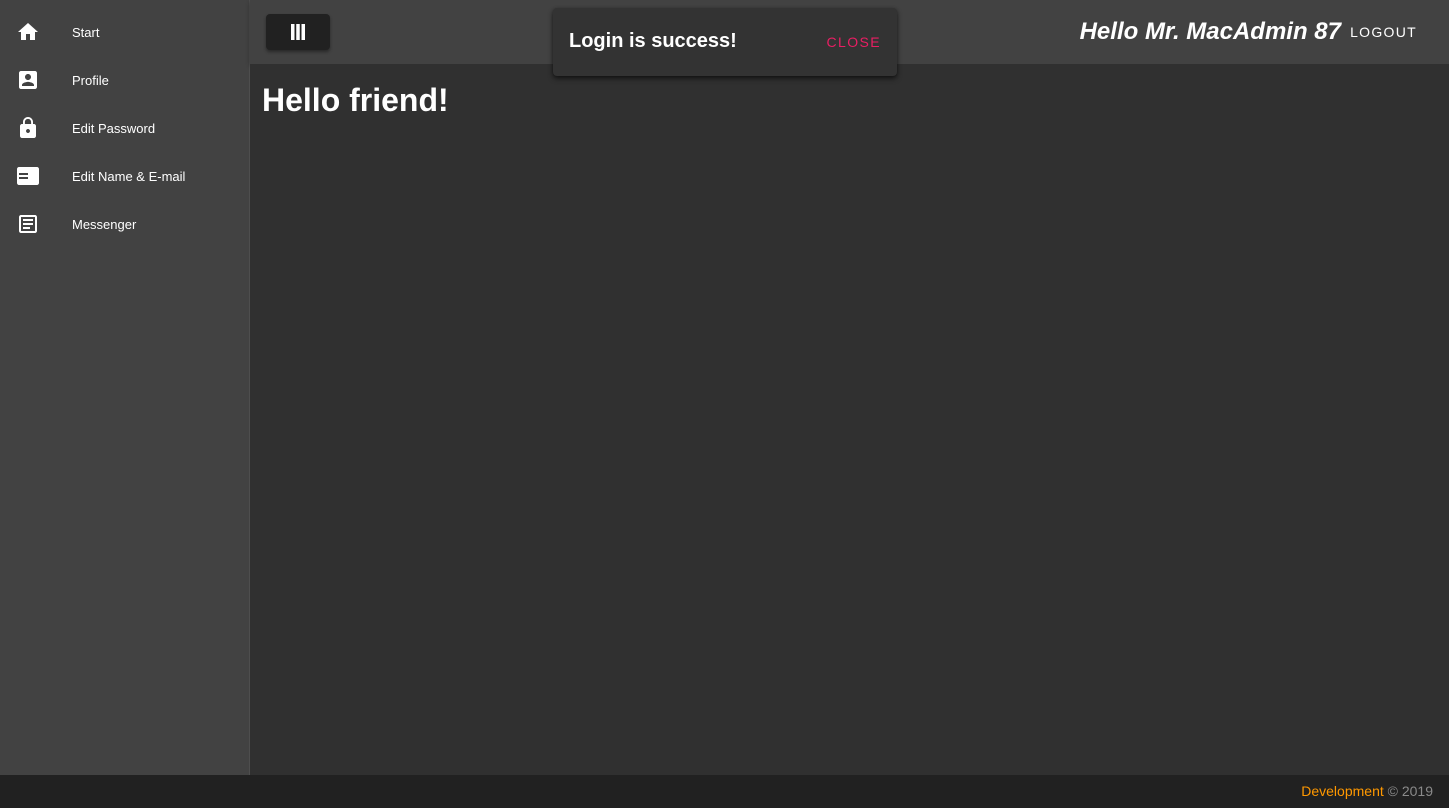 Image resolution: width=1449 pixels, height=808 pixels. I want to click on lock-icon, so click(28, 128).